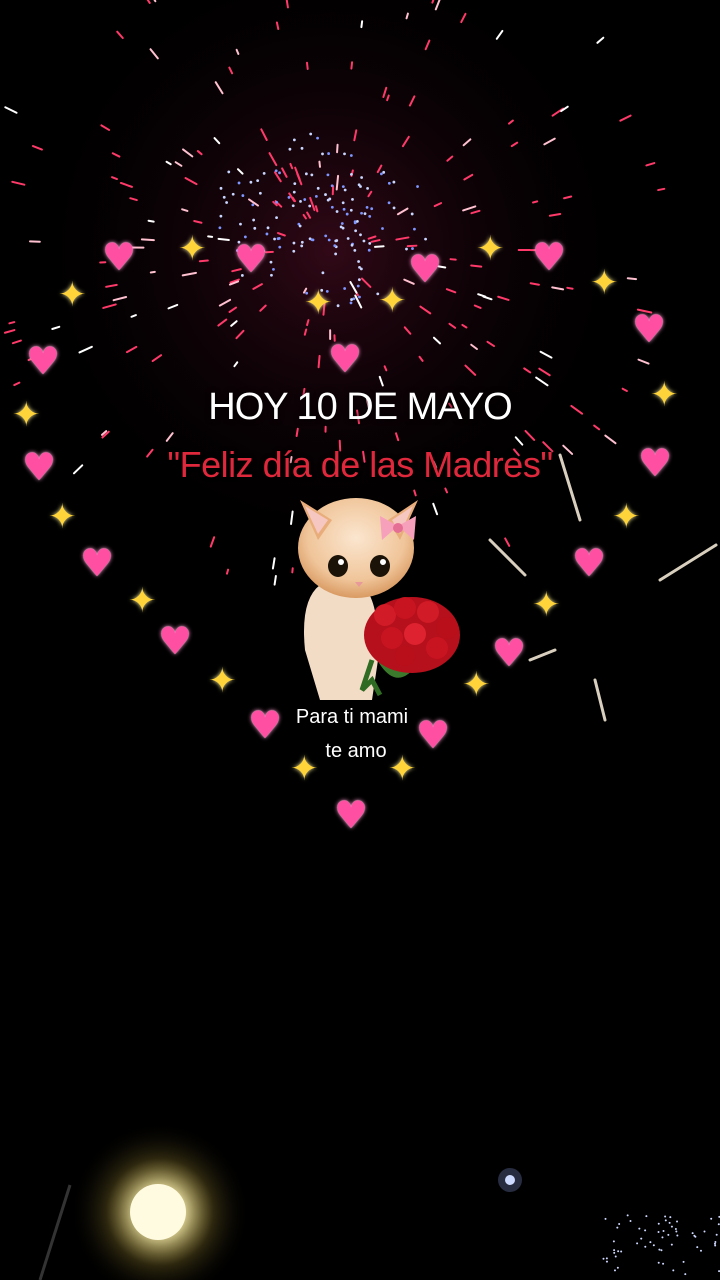 The image size is (720, 1280). Describe the element at coordinates (352, 717) in the screenshot. I see `caption-line-1: Para ti mami` at that location.